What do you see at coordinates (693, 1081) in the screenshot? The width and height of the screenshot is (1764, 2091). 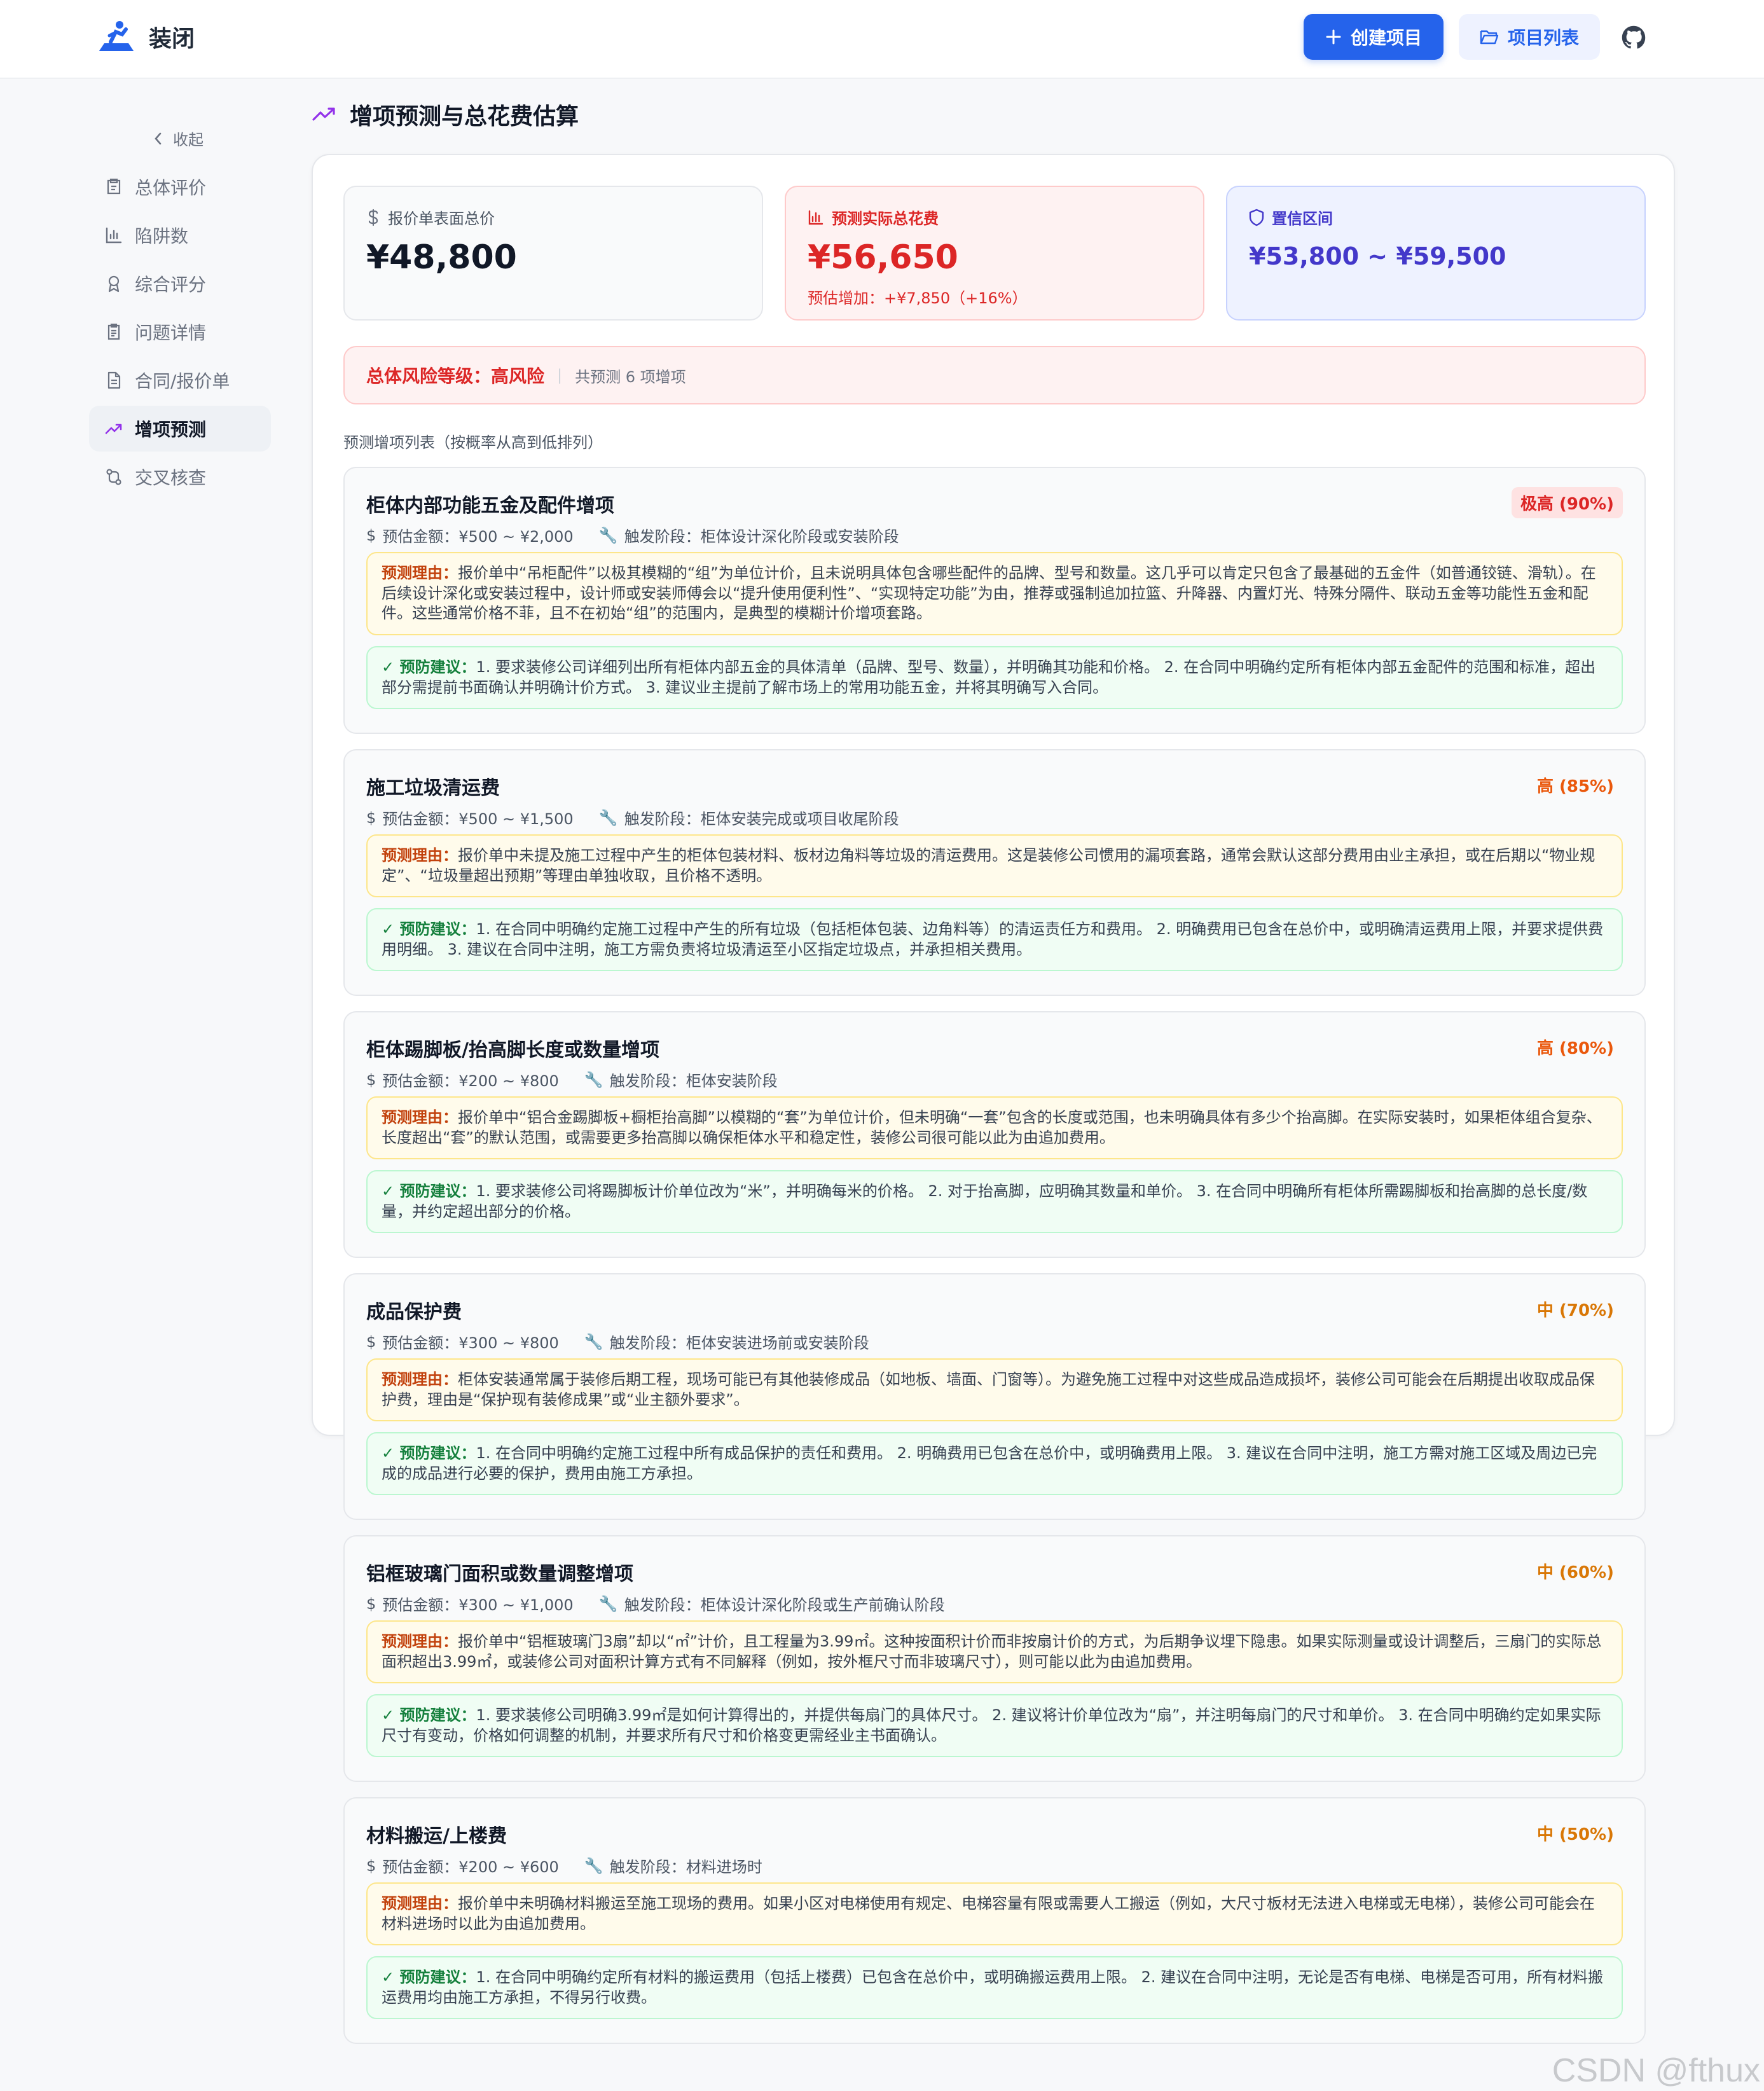 I see `trigger-stage: 触发阶段：柜体安装阶段` at bounding box center [693, 1081].